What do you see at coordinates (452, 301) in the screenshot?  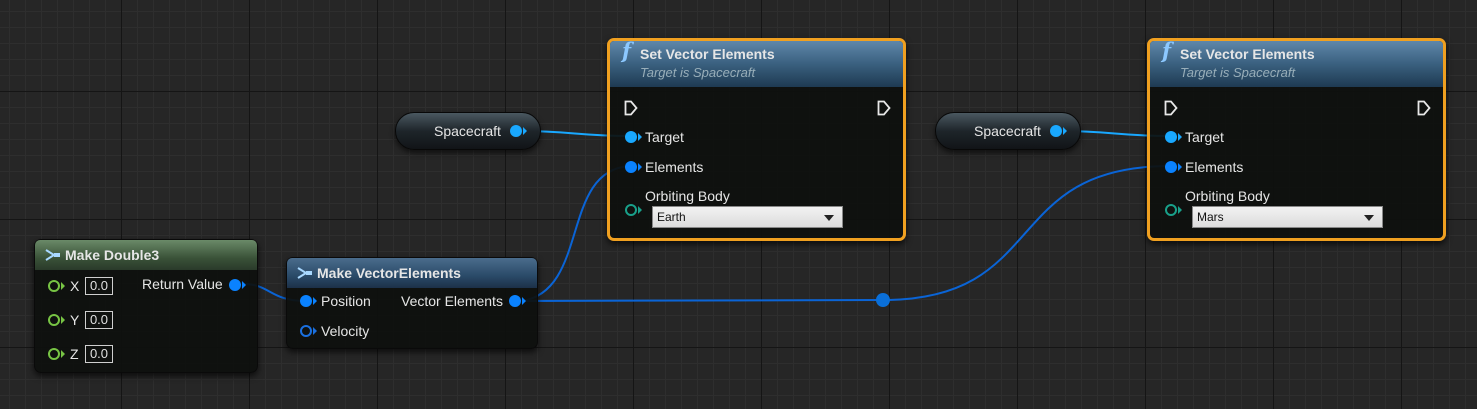 I see `vector-elements-label: Vector Elements` at bounding box center [452, 301].